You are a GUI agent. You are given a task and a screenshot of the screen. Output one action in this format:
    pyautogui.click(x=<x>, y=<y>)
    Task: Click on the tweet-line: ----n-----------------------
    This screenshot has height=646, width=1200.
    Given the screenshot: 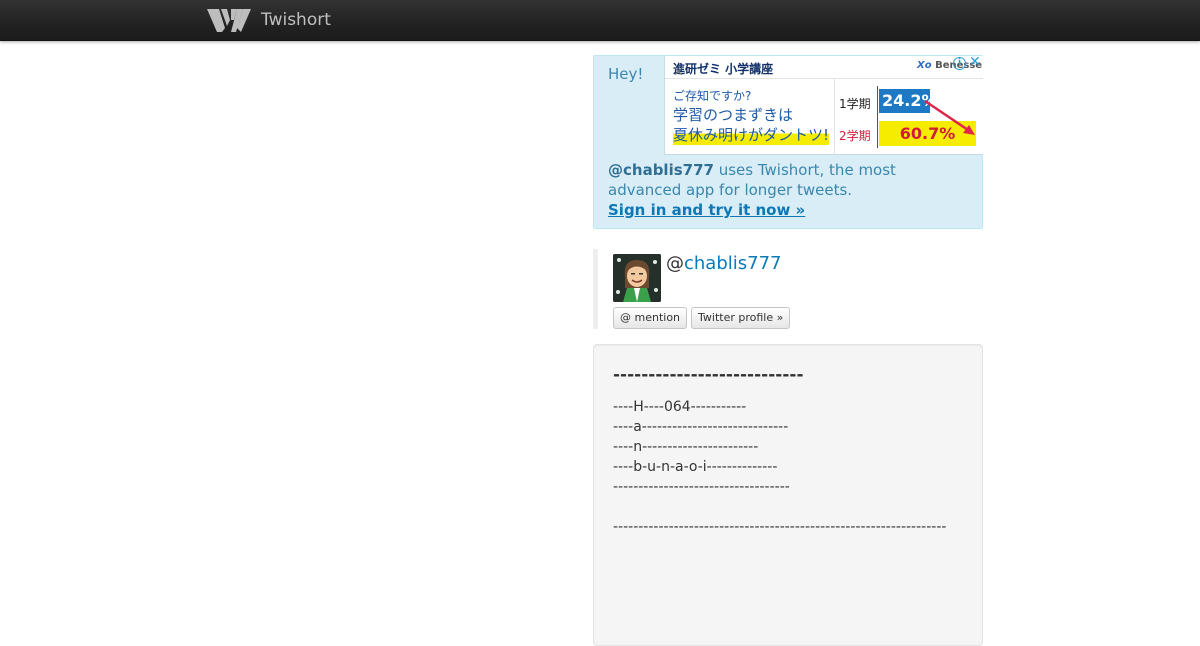 What is the action you would take?
    pyautogui.click(x=686, y=447)
    